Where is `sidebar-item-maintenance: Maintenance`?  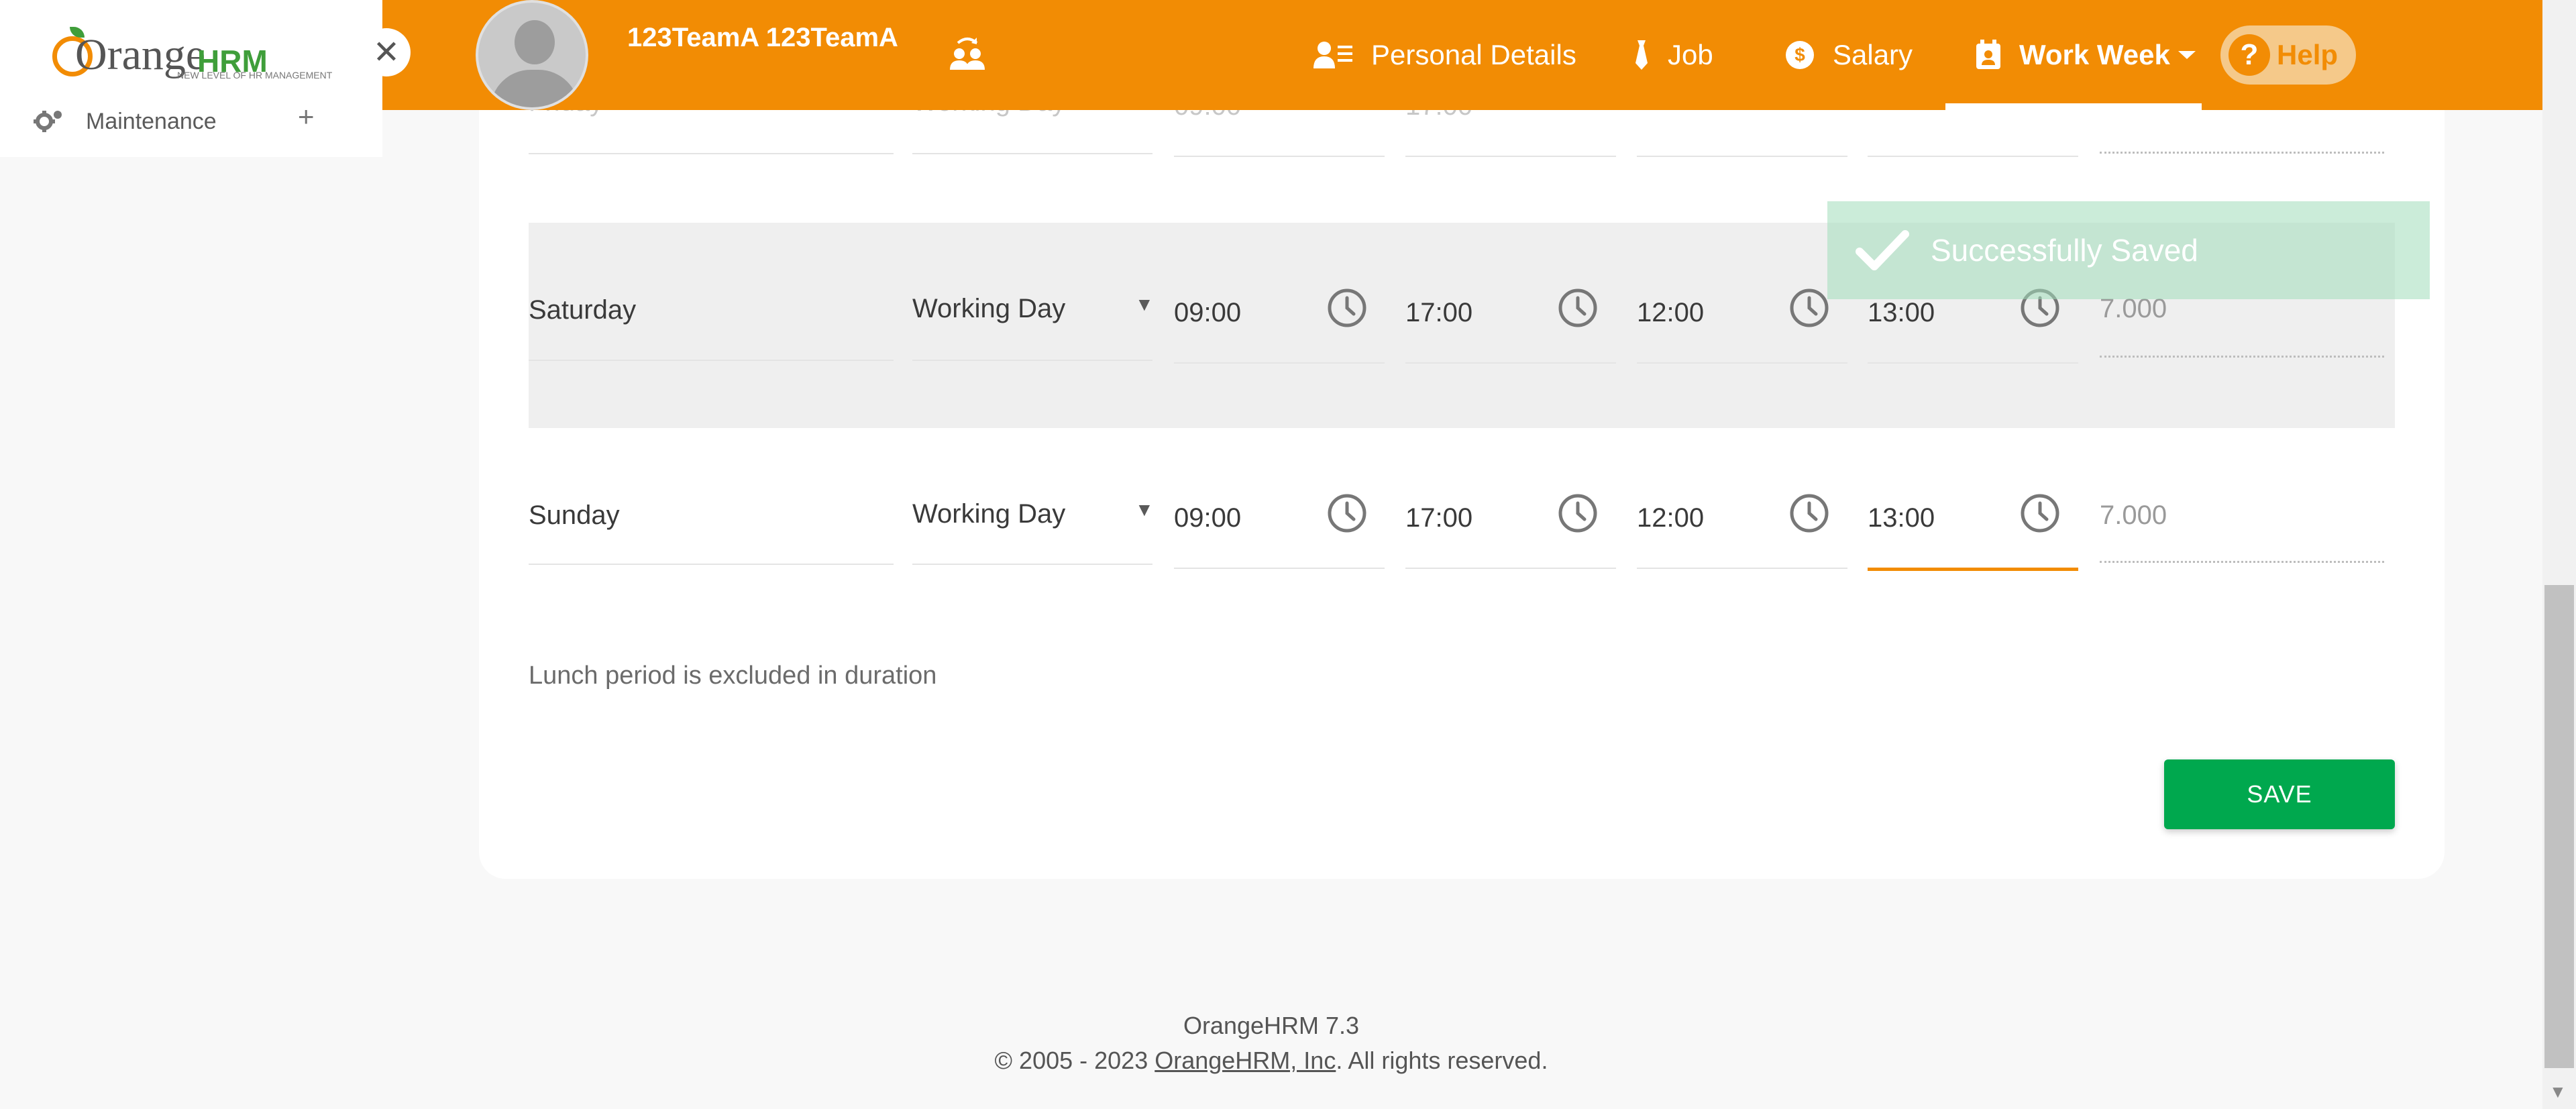
sidebar-item-maintenance: Maintenance is located at coordinates (125, 121).